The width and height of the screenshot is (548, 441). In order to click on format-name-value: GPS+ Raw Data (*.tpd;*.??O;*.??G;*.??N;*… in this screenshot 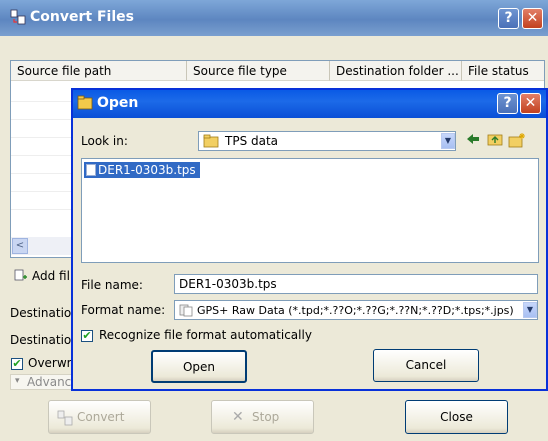, I will do `click(355, 310)`.